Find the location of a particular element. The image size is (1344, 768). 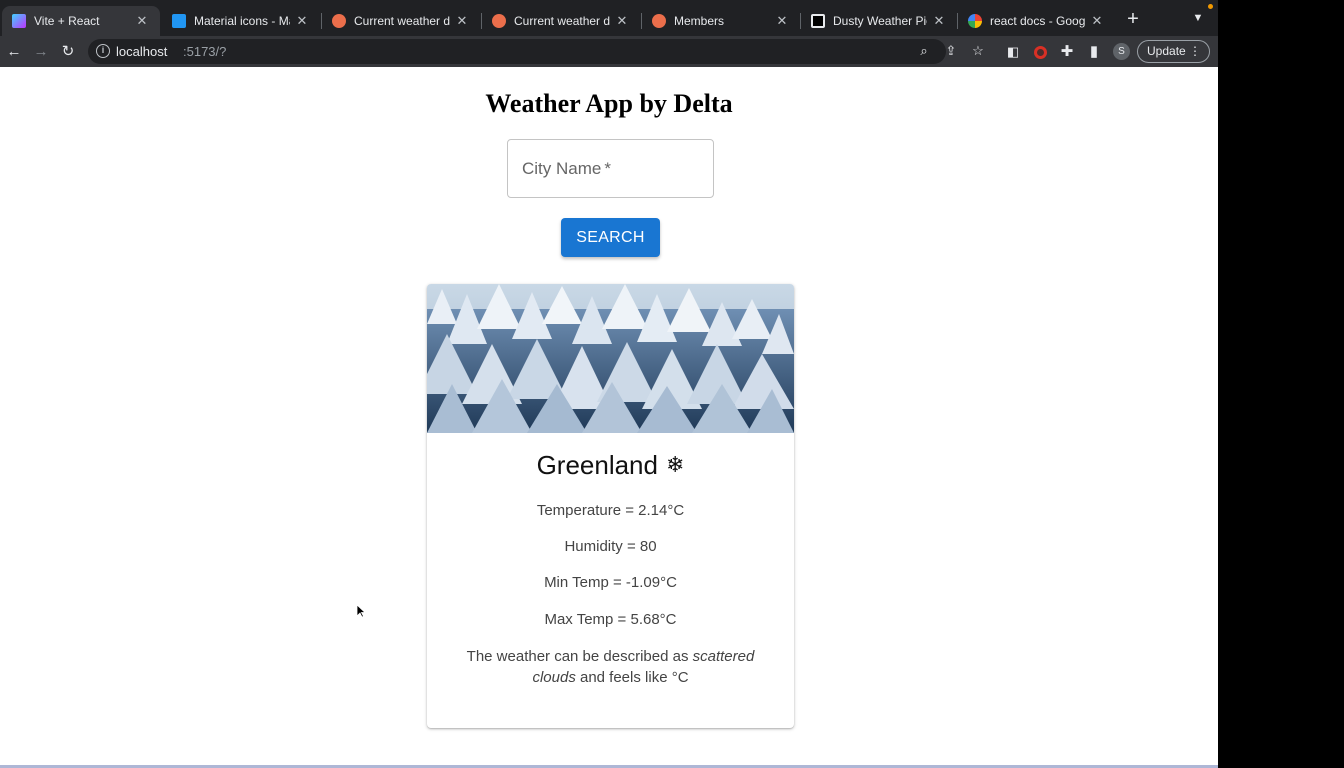

avatar: S is located at coordinates (1121, 51).